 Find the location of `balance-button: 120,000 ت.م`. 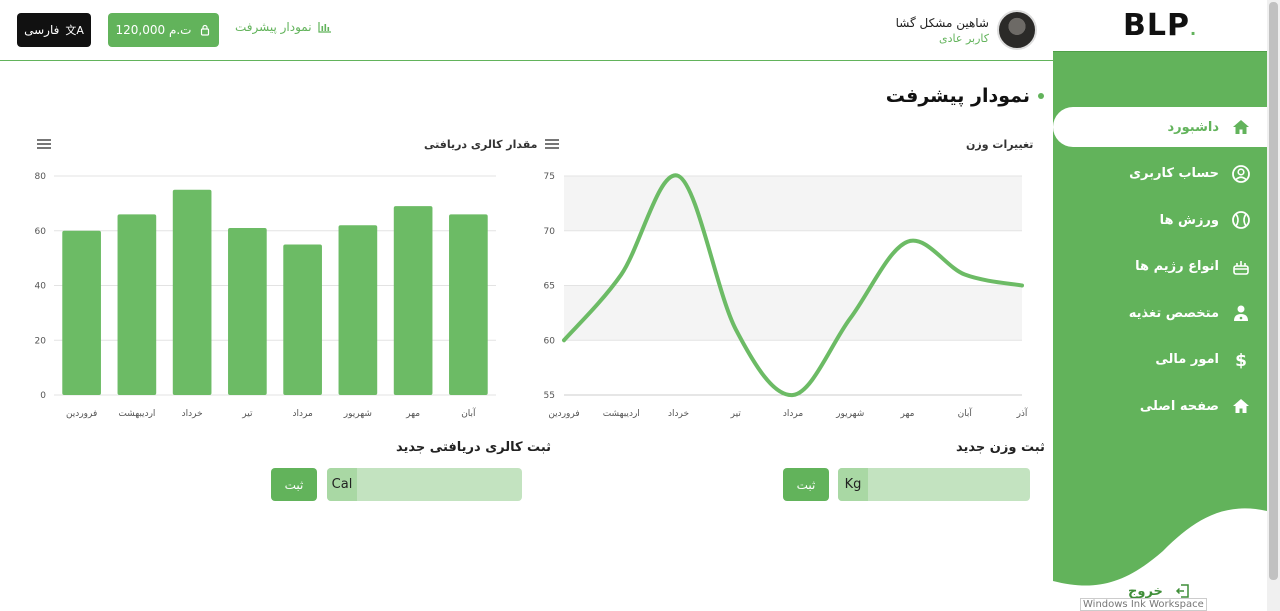

balance-button: 120,000 ت.م is located at coordinates (163, 30).